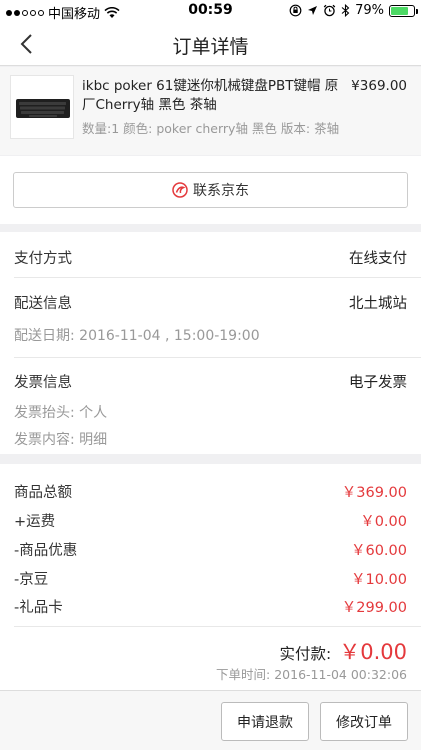 This screenshot has width=421, height=750. I want to click on amount-label: -京豆, so click(31, 580).